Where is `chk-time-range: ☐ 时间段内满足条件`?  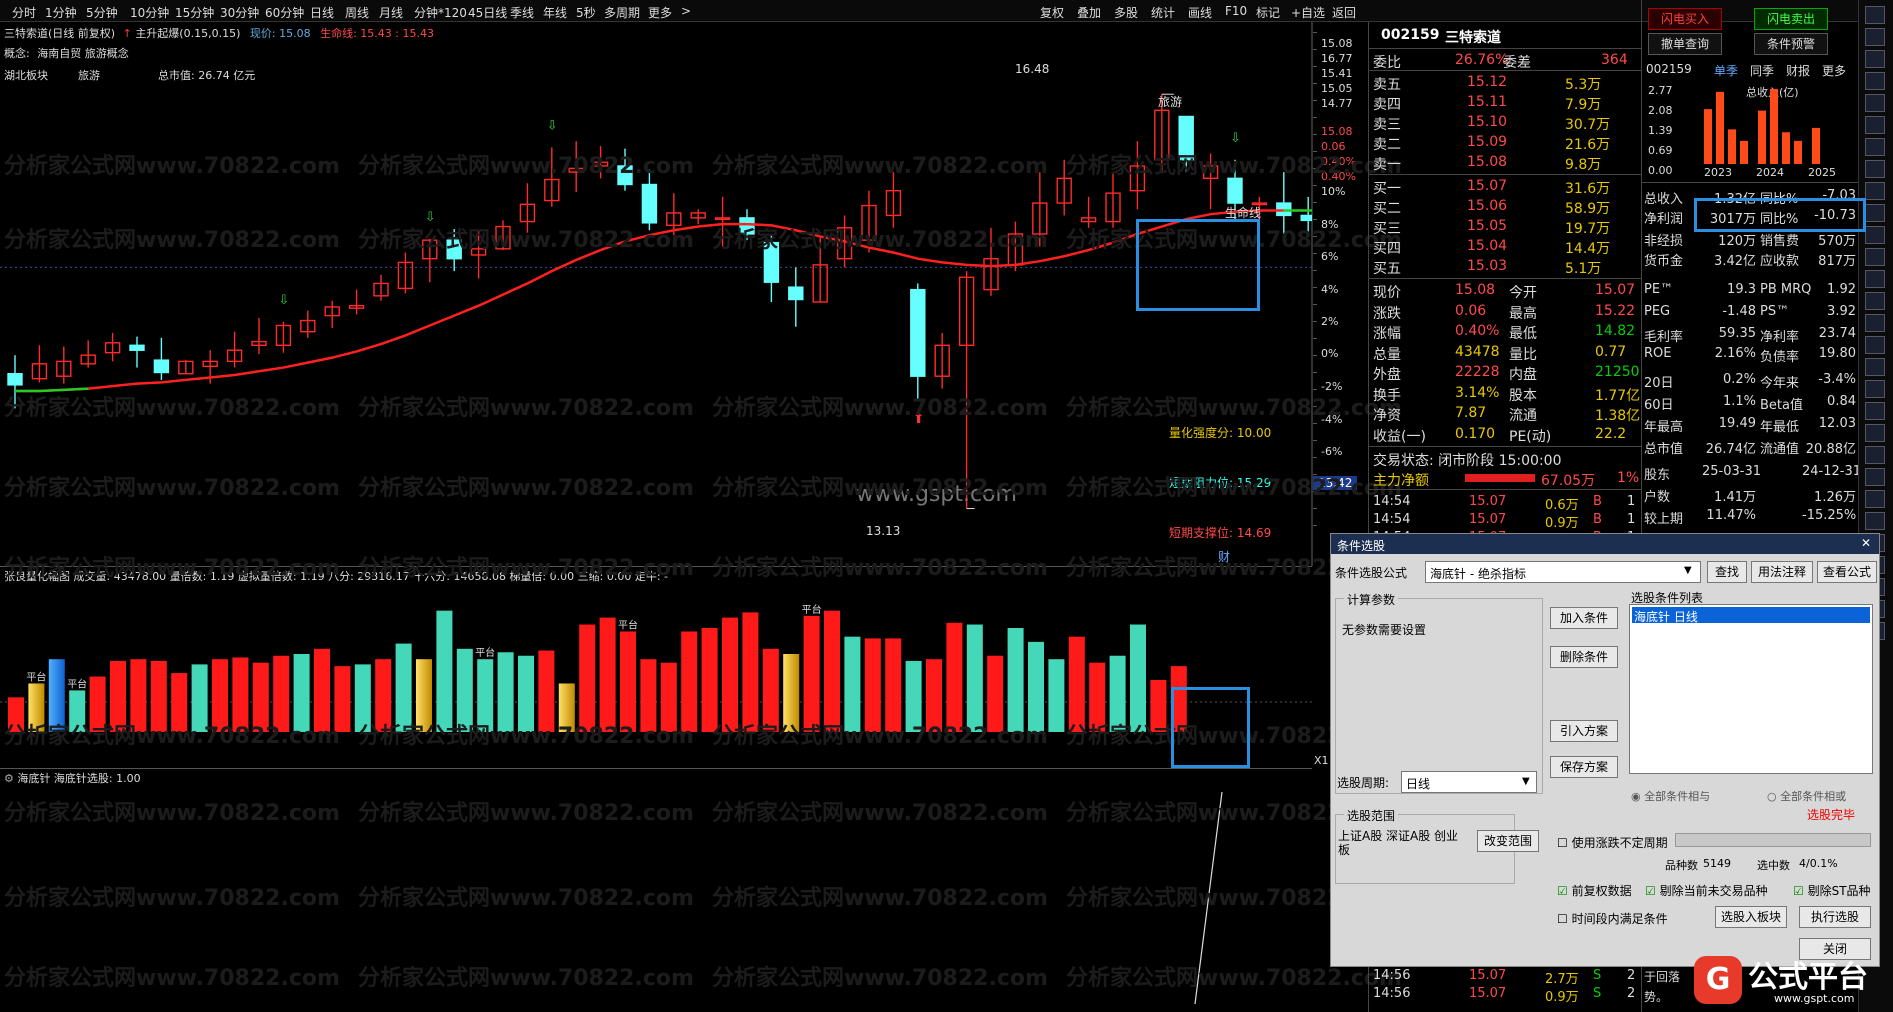 chk-time-range: ☐ 时间段内满足条件 is located at coordinates (1612, 918).